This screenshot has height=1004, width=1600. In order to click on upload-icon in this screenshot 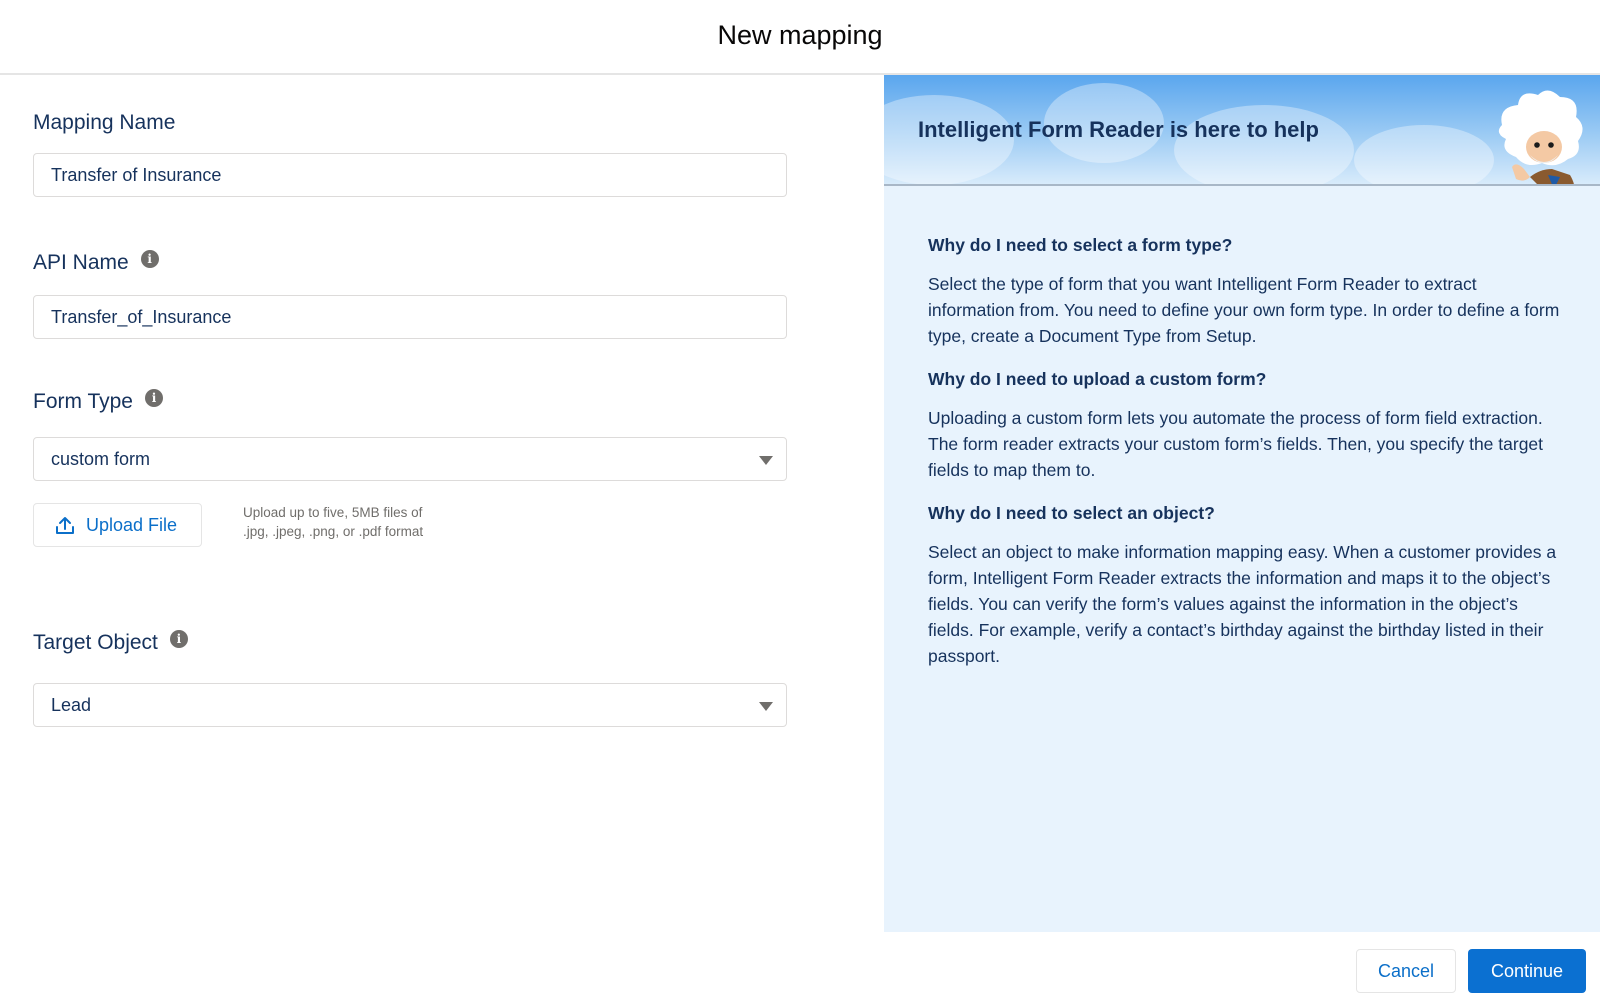, I will do `click(65, 525)`.